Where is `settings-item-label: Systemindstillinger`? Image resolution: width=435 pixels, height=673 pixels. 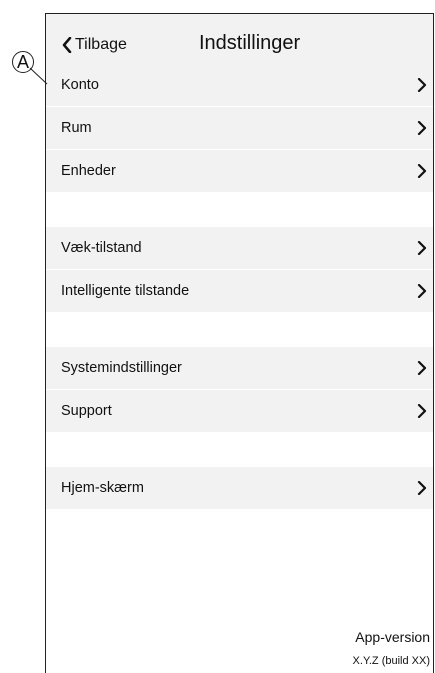
settings-item-label: Systemindstillinger is located at coordinates (121, 368).